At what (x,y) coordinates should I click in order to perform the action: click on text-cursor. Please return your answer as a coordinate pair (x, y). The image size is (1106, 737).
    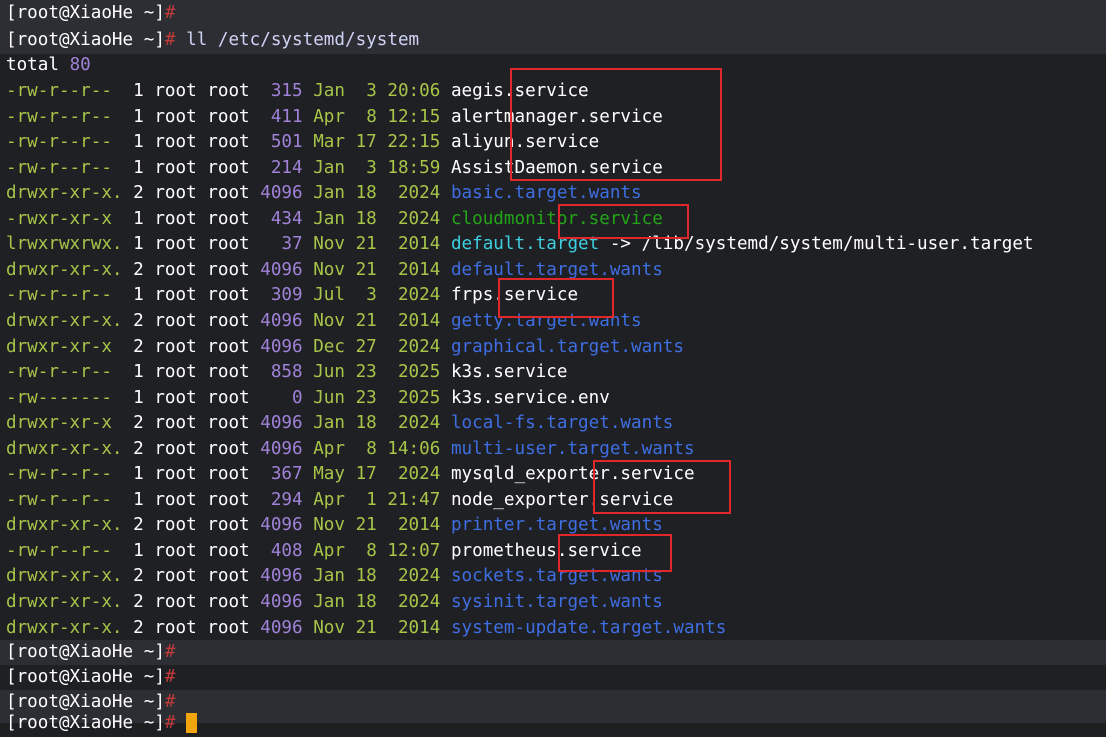
    Looking at the image, I should click on (192, 723).